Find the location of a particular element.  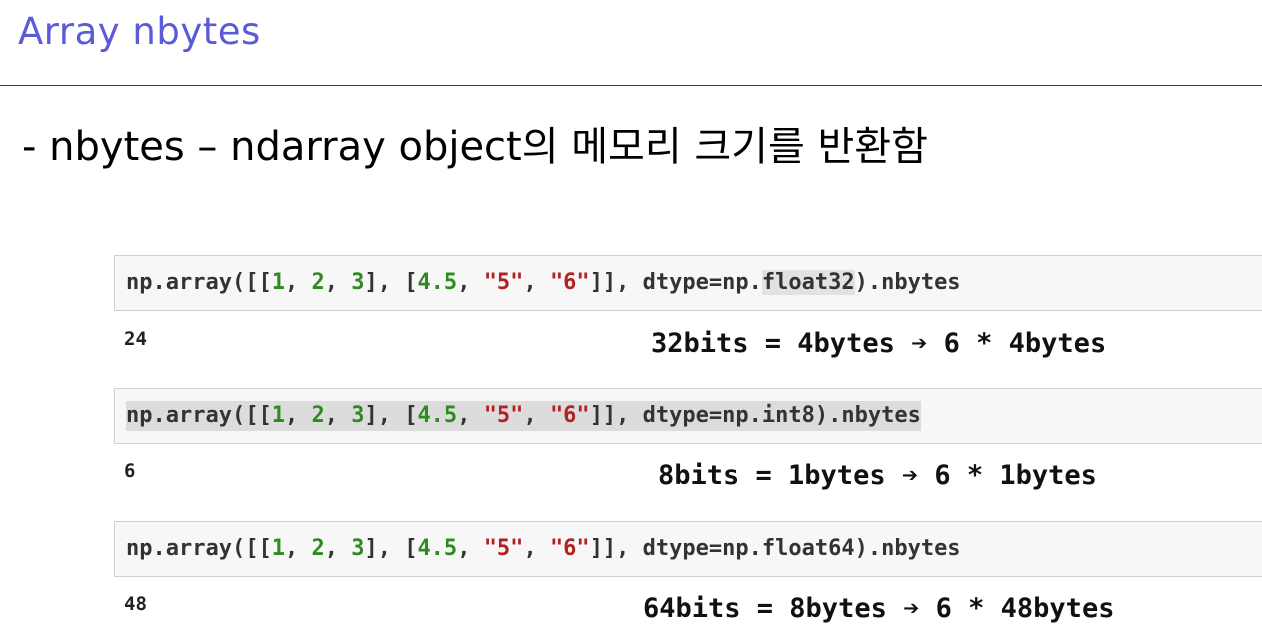

subtitle: - nbytes – ndarray object의 메모리 크기를 반환함 is located at coordinates (475, 147).